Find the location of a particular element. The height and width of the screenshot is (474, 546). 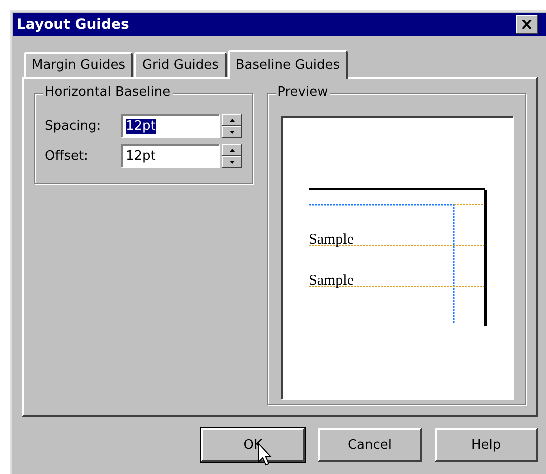

window-title: Layout Guides is located at coordinates (73, 24).